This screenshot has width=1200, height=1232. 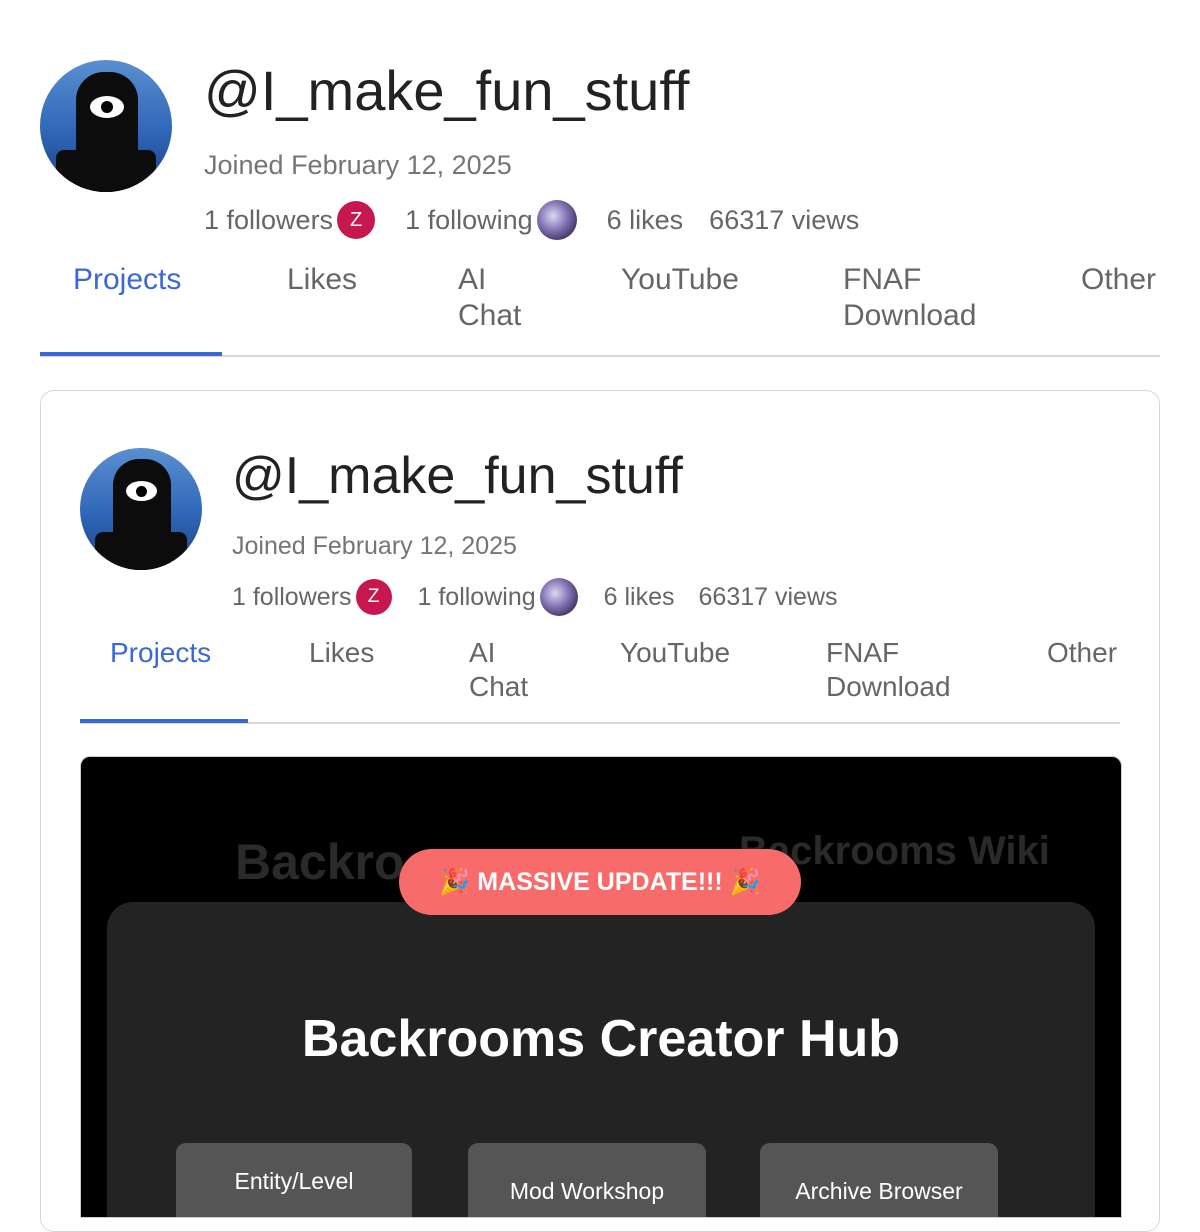 I want to click on card-tab-projects: Projects, so click(x=160, y=653).